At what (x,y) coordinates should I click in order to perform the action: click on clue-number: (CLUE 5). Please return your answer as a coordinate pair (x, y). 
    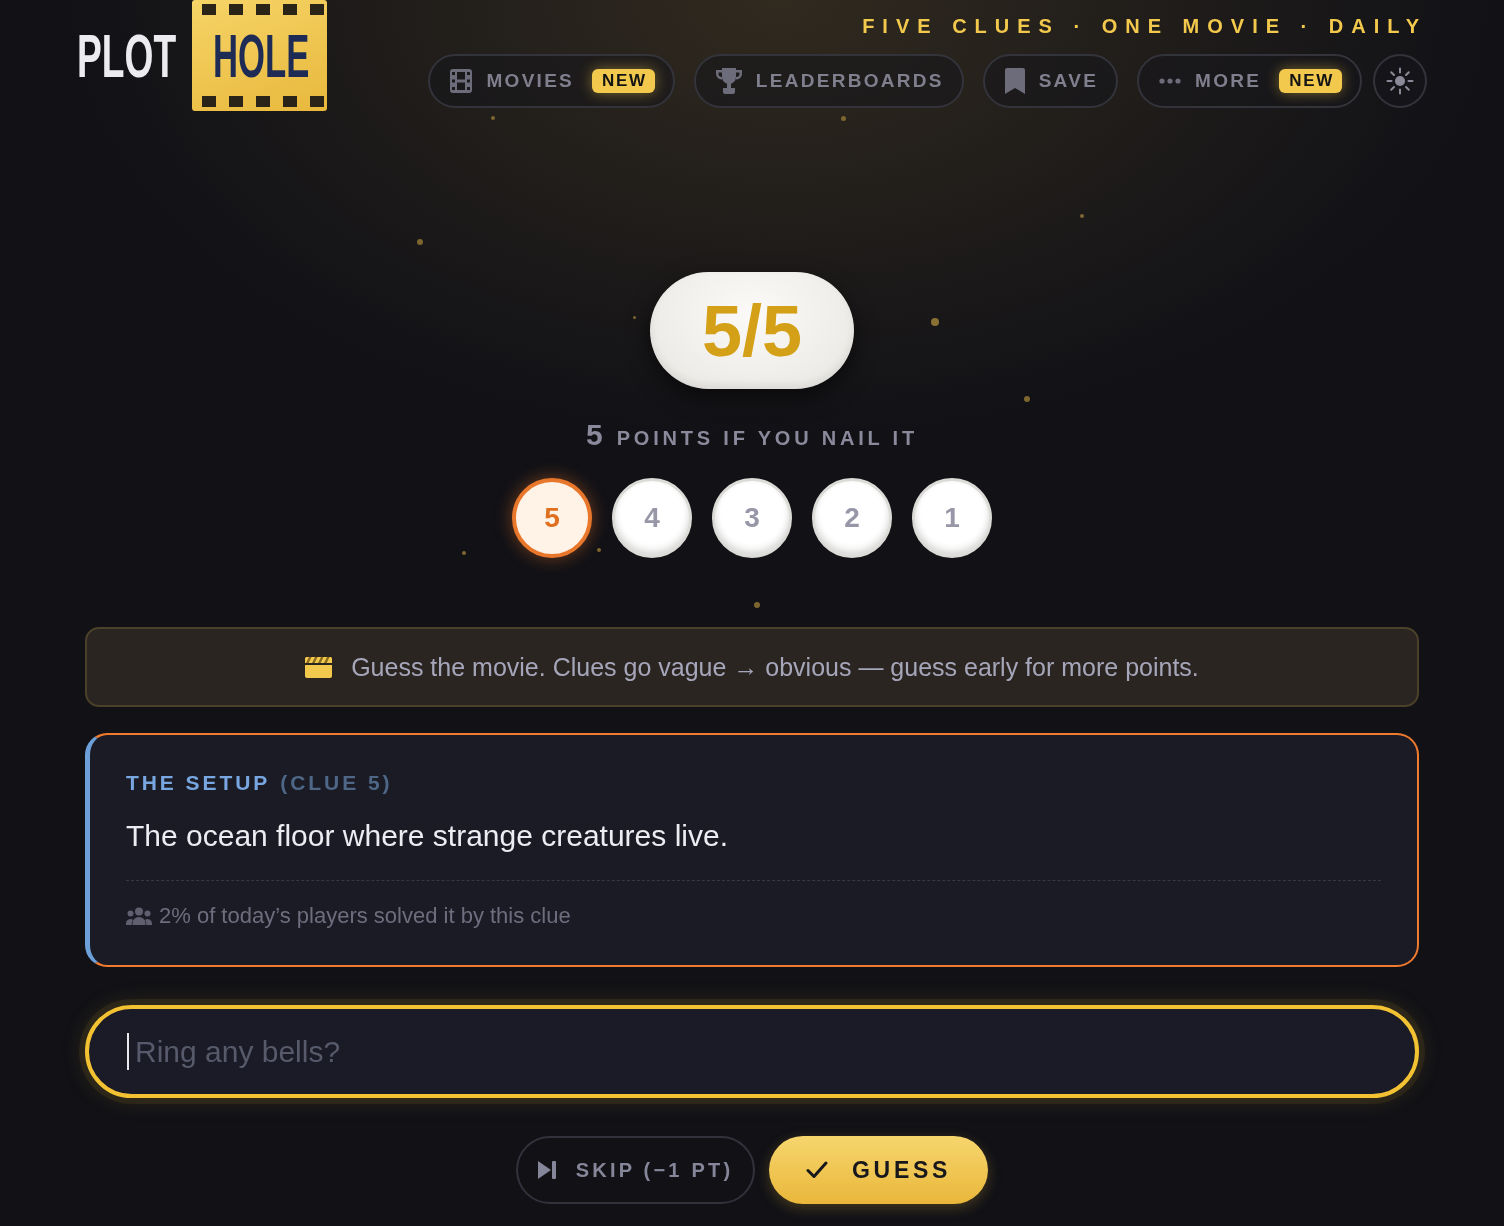
    Looking at the image, I should click on (336, 782).